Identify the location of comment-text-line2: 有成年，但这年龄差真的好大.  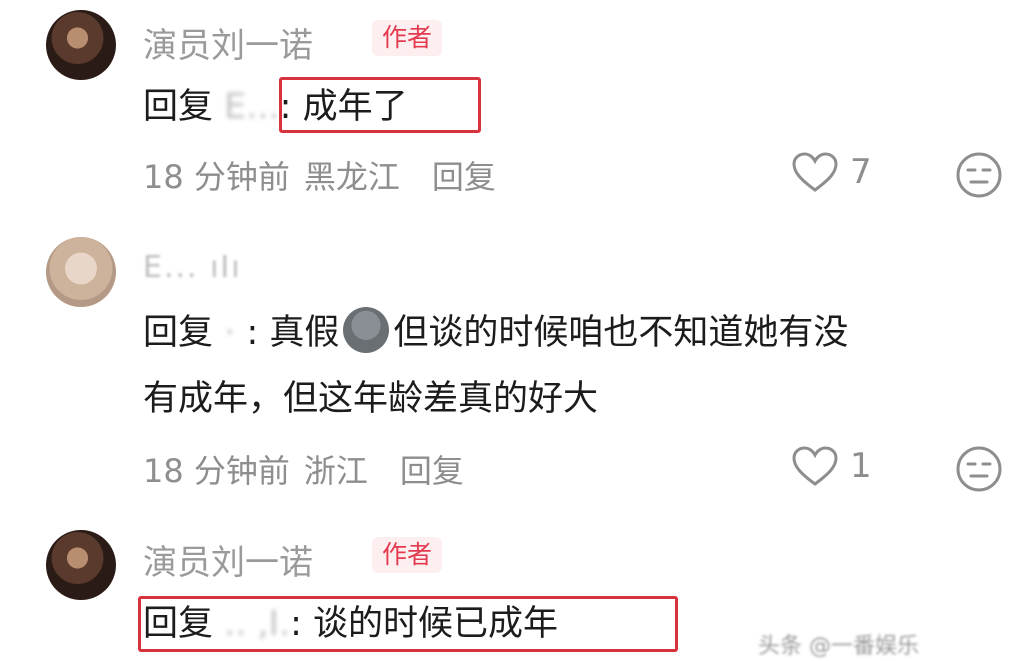
(371, 399).